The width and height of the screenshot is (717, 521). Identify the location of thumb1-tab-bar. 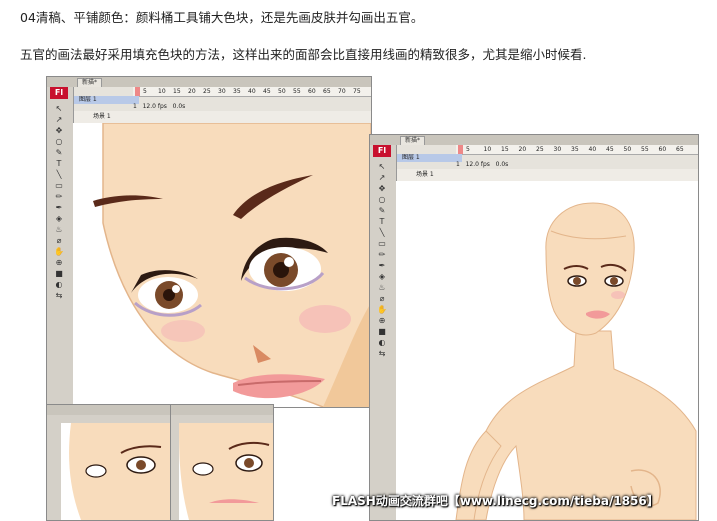
(109, 410).